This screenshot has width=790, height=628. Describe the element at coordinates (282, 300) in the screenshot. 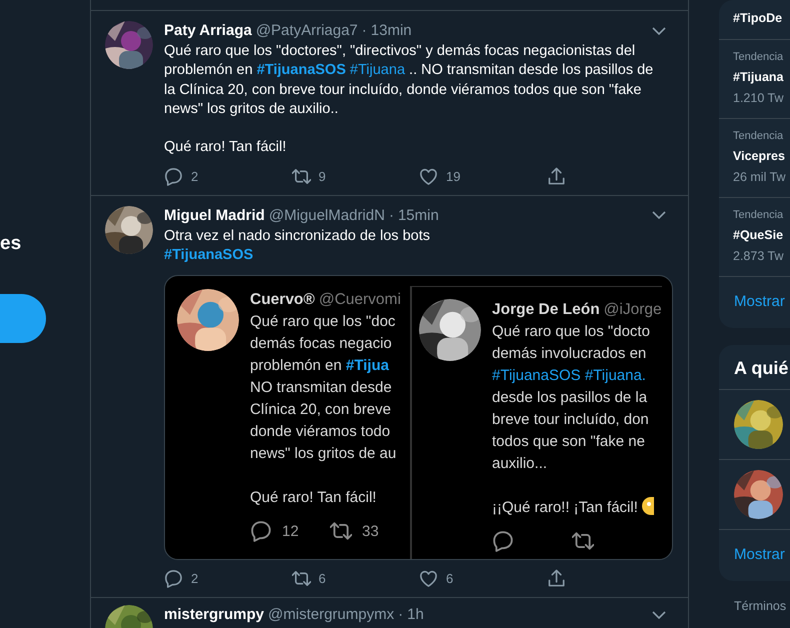

I see `user-name: Cuervo®` at that location.